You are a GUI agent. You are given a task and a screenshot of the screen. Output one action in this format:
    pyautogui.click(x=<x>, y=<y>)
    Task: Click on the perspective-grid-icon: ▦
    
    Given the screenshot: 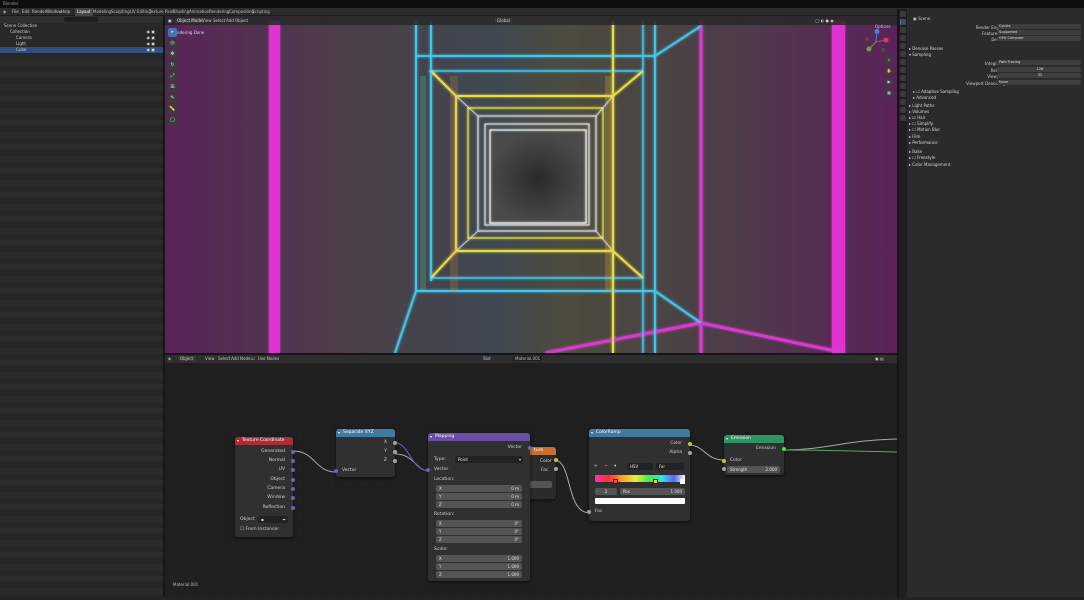 What is the action you would take?
    pyautogui.click(x=889, y=93)
    